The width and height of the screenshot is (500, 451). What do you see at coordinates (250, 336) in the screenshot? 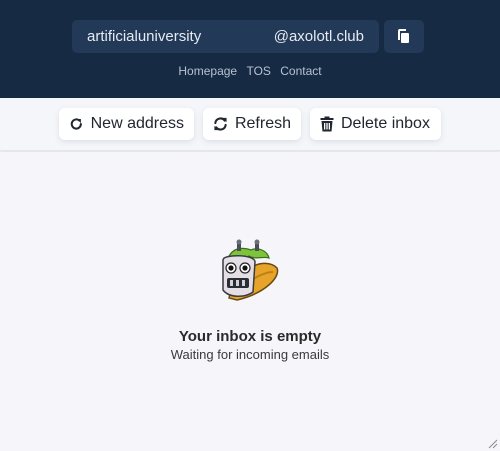
I see `empty-inbox-title: Your inbox is empty` at bounding box center [250, 336].